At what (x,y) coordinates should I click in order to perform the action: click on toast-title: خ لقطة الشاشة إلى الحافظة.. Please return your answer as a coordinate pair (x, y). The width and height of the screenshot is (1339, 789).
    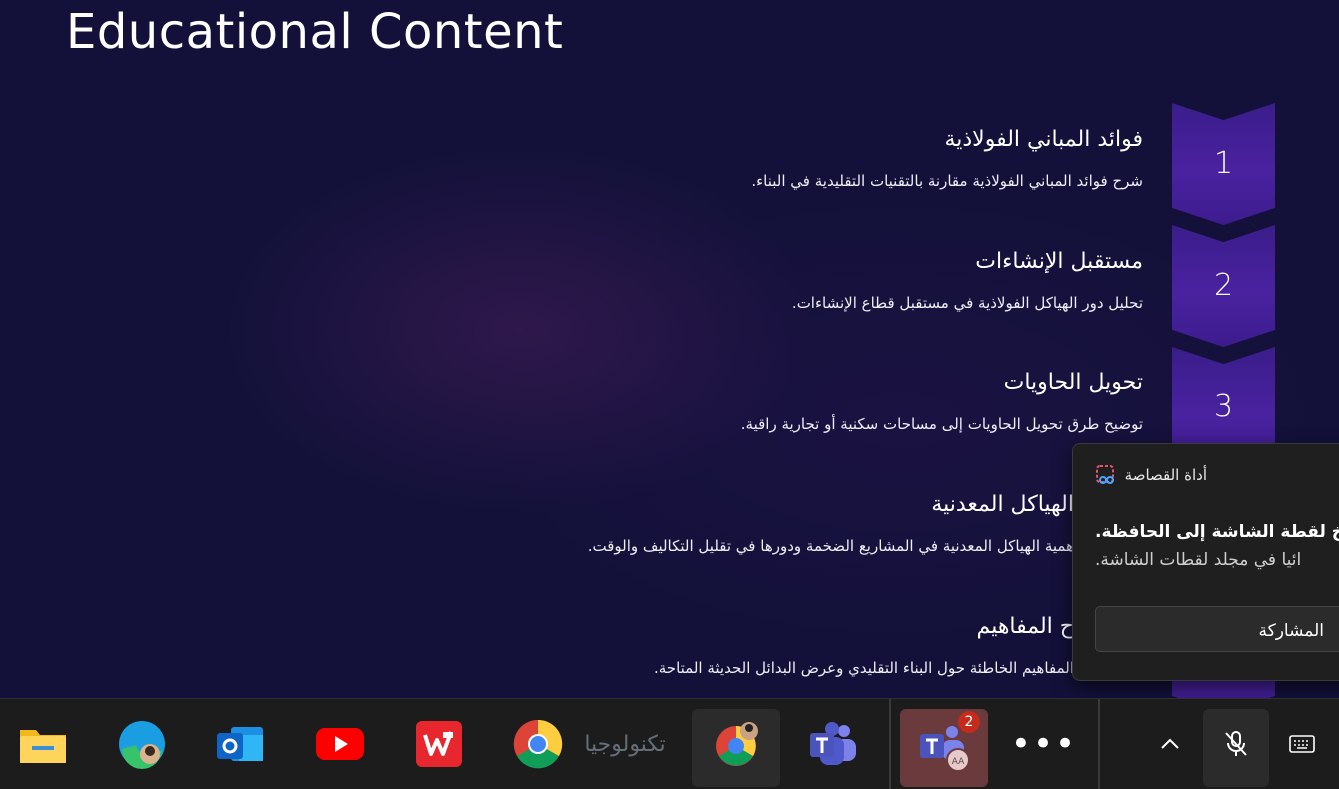
    Looking at the image, I should click on (1217, 532).